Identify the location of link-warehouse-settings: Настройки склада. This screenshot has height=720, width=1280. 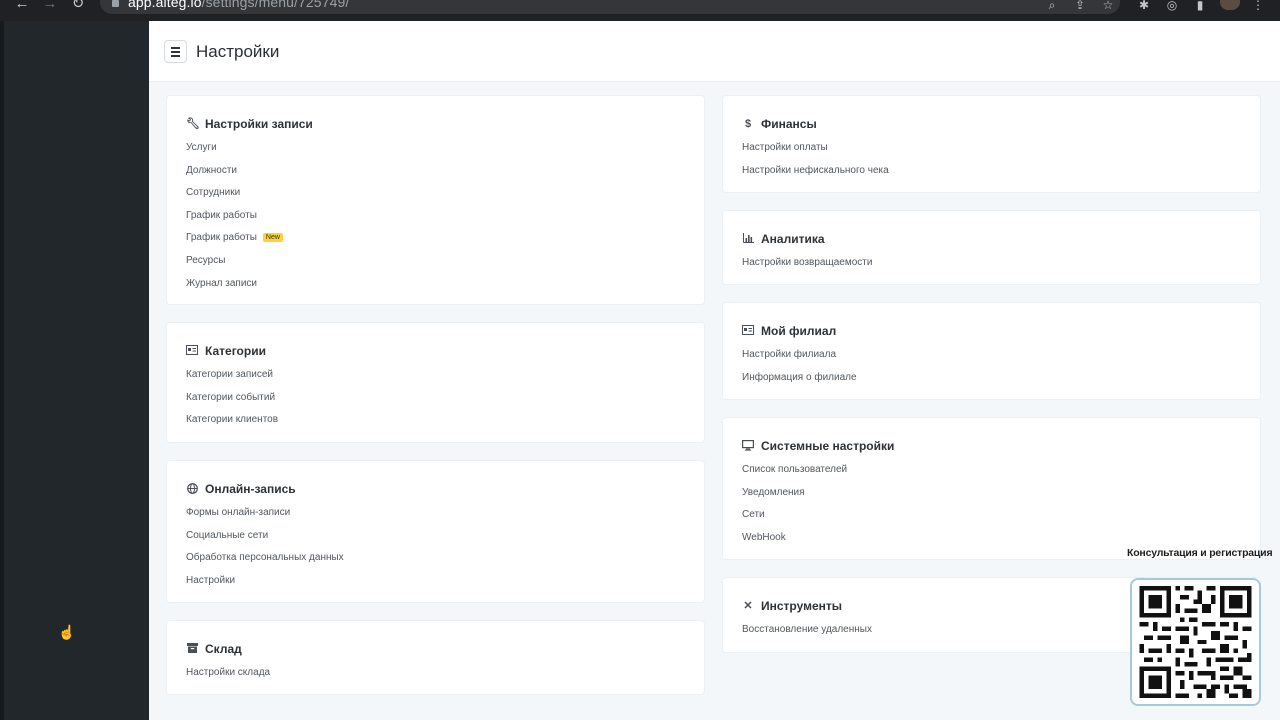
(228, 677).